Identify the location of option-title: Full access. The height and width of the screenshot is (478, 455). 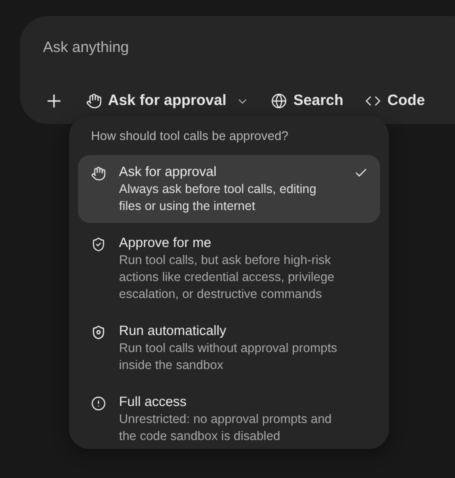
(153, 401).